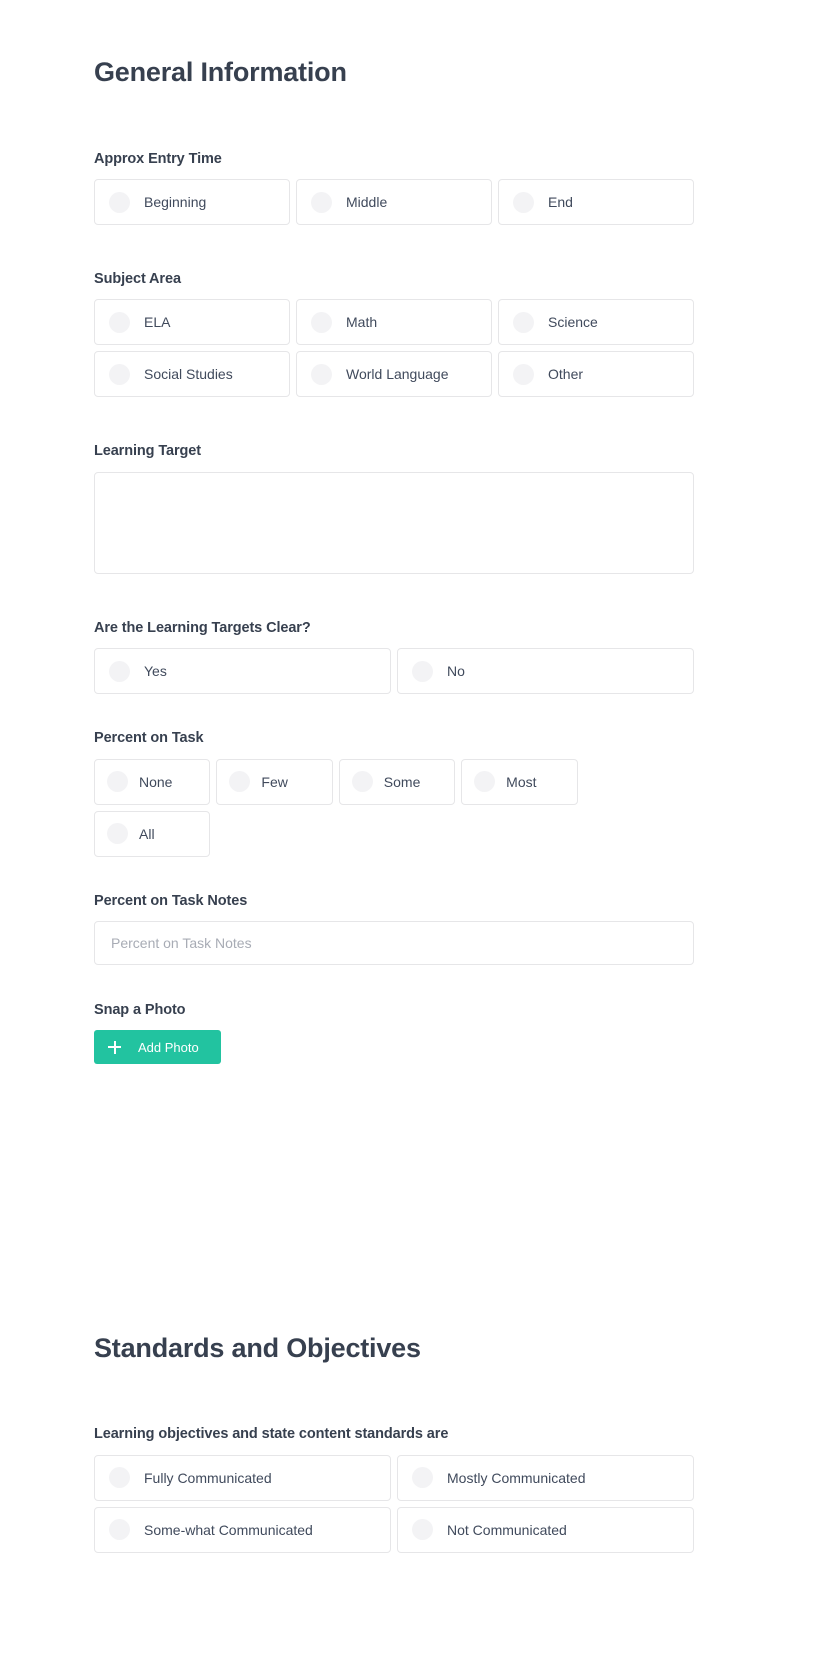 This screenshot has height=1680, width=840. I want to click on section-title-standards-and-objectives: Standards and Objectives, so click(257, 1348).